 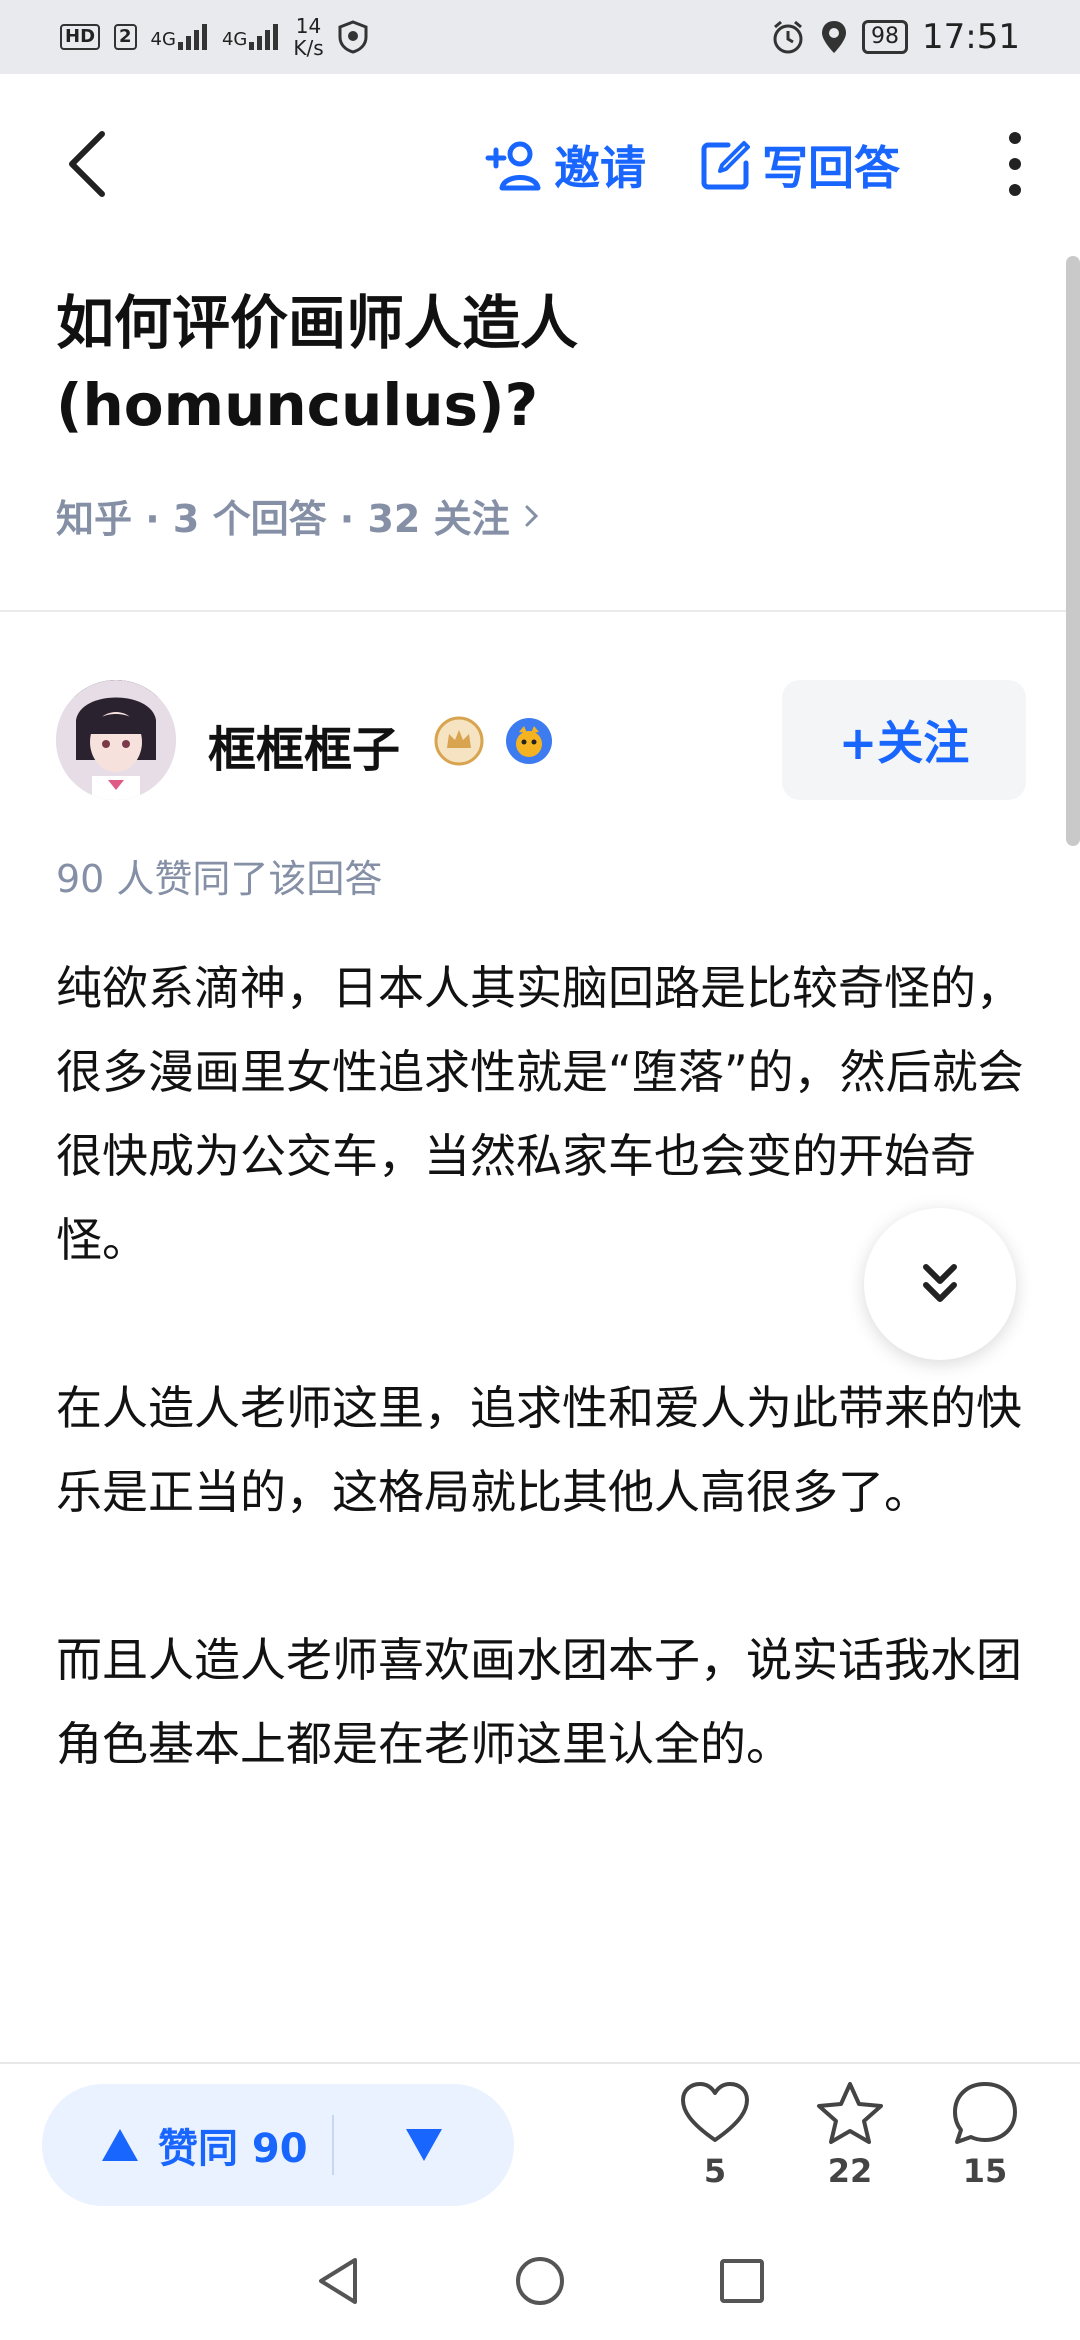 I want to click on scrollbar, so click(x=1073, y=551).